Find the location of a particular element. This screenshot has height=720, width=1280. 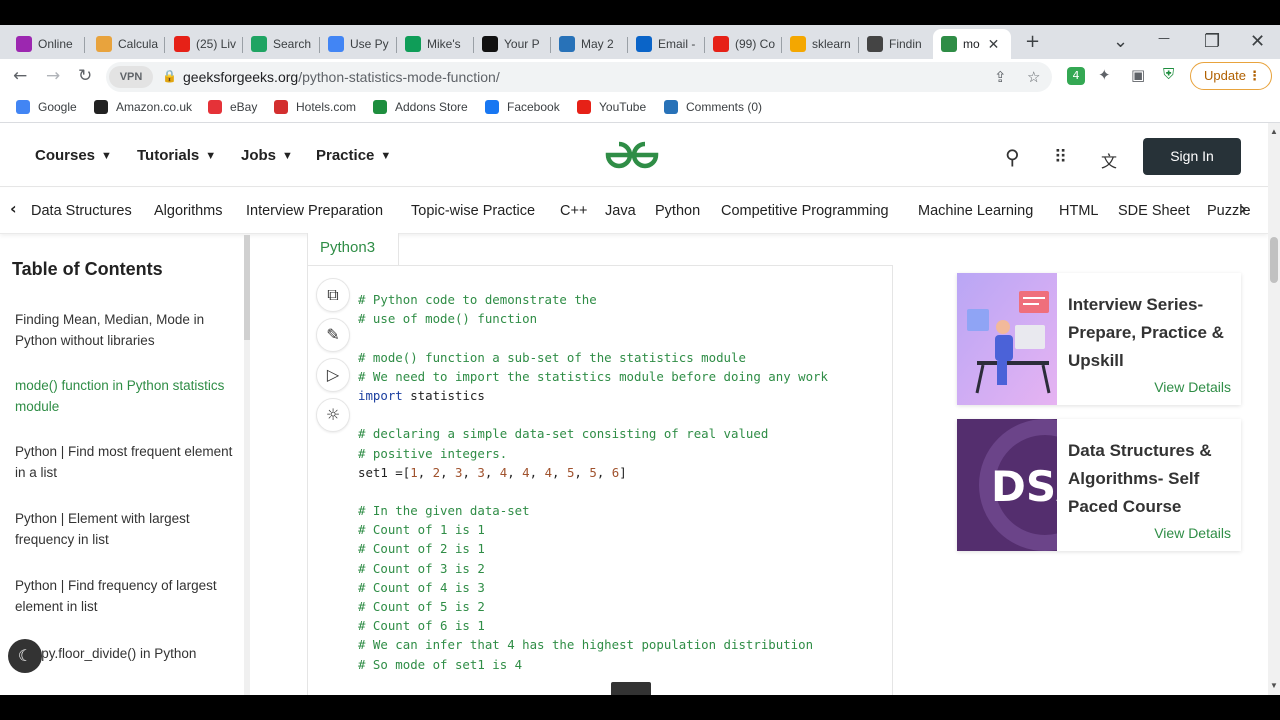

new-tab-icon: + is located at coordinates (1032, 41).